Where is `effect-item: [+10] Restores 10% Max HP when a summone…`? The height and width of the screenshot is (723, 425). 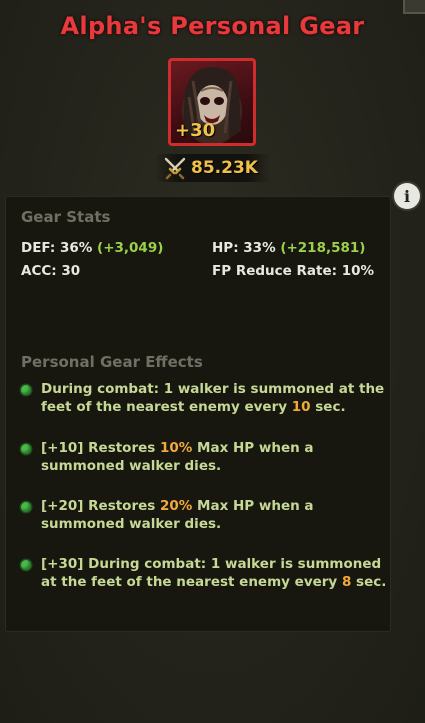
effect-item: [+10] Restores 10% Max HP when a summone… is located at coordinates (204, 457).